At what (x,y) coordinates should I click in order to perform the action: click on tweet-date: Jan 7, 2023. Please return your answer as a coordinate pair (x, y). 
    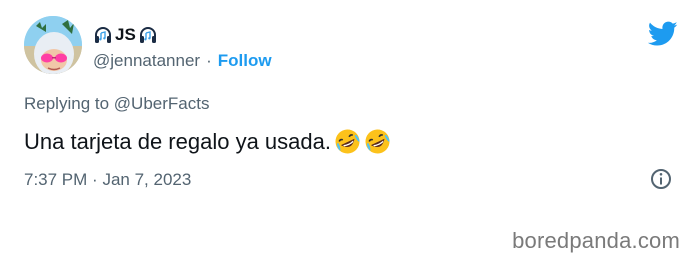
    Looking at the image, I should click on (147, 179).